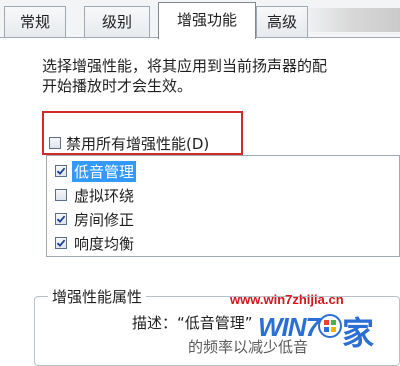  What do you see at coordinates (221, 76) in the screenshot?
I see `enhancement-description: 选择增强性能，将其应用到当前扬声器的配 开始播放时才会生效。` at bounding box center [221, 76].